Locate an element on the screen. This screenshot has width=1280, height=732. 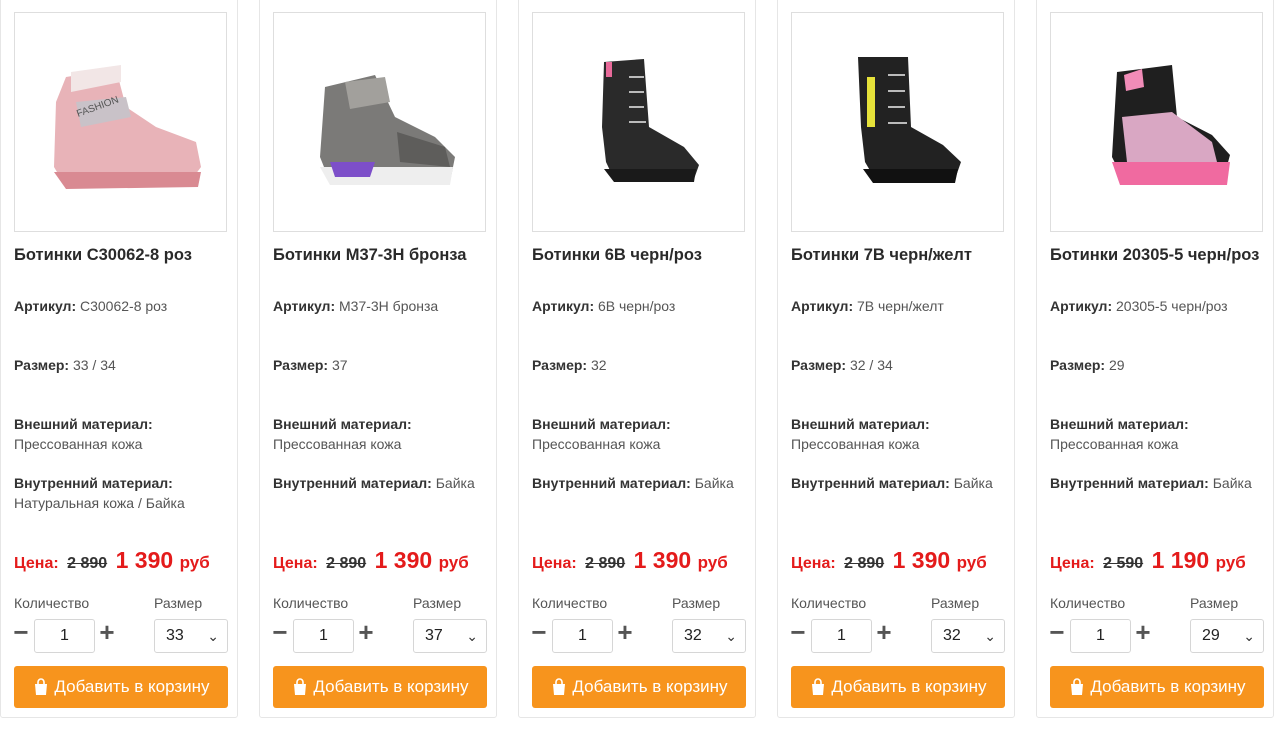
price-row: Цена: 2 590 1 190 руб is located at coordinates (1148, 560).